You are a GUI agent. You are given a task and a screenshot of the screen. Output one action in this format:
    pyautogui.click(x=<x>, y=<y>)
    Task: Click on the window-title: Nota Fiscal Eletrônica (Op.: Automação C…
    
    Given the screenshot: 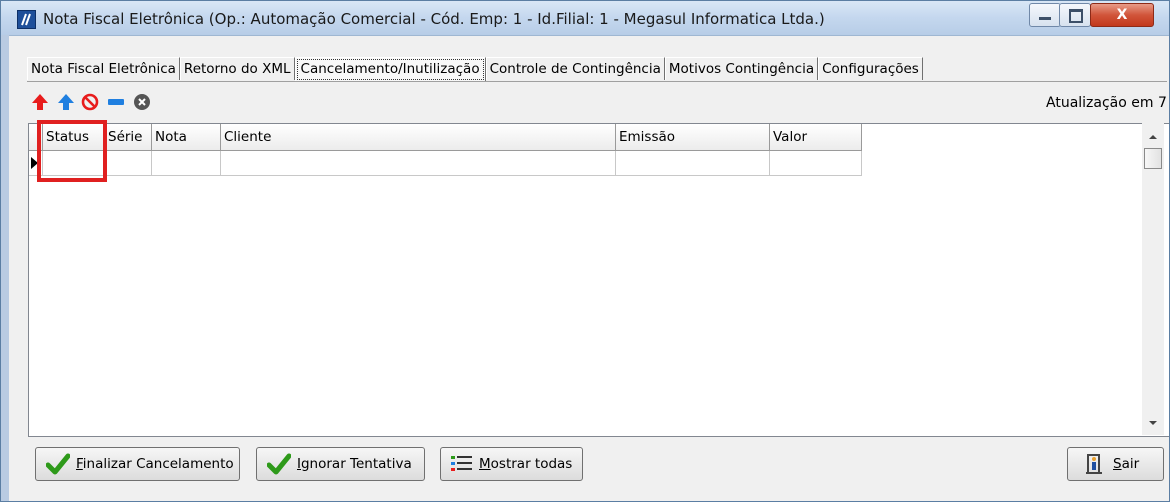 What is the action you would take?
    pyautogui.click(x=434, y=19)
    